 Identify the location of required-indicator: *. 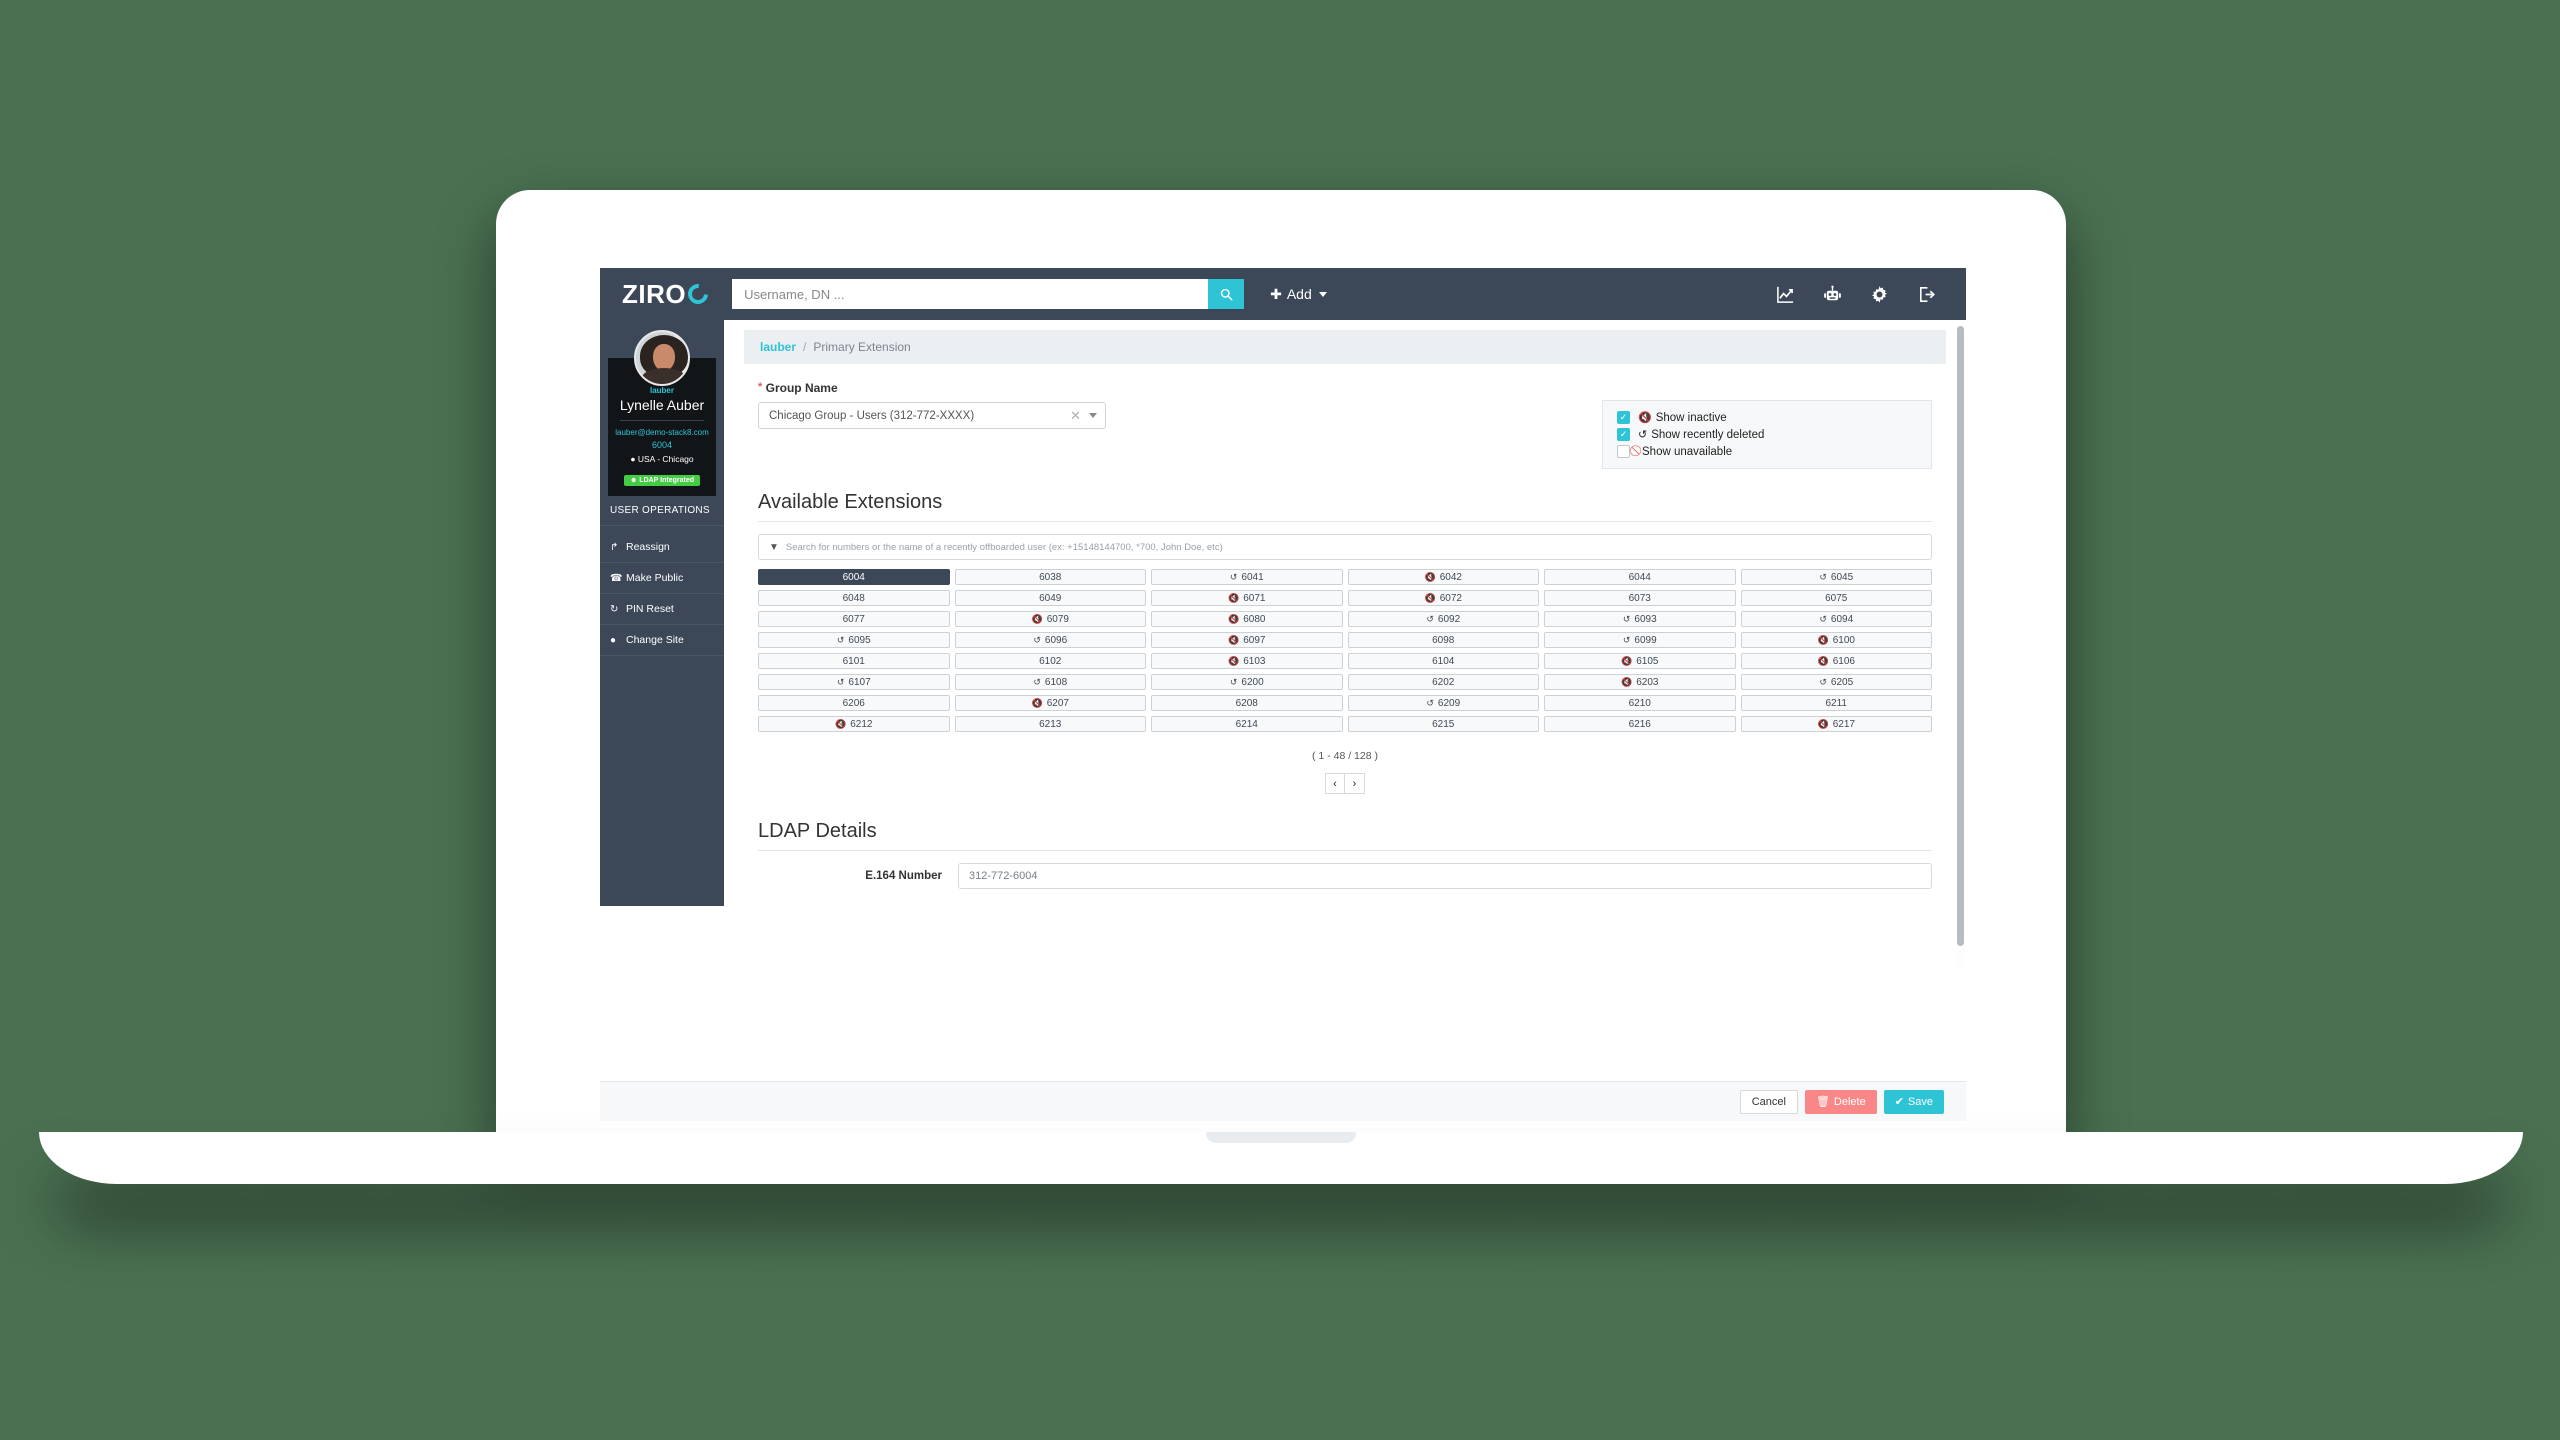
(760, 387).